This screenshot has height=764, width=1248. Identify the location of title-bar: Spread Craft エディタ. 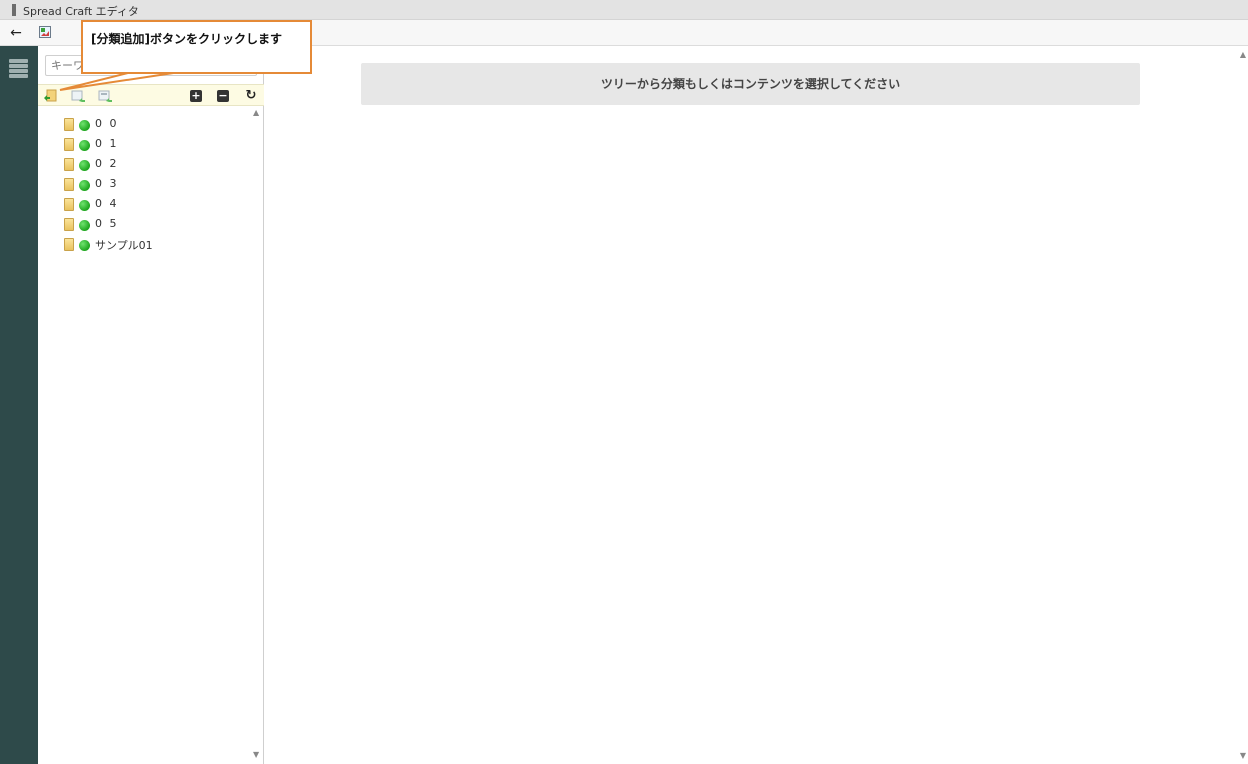
(624, 10).